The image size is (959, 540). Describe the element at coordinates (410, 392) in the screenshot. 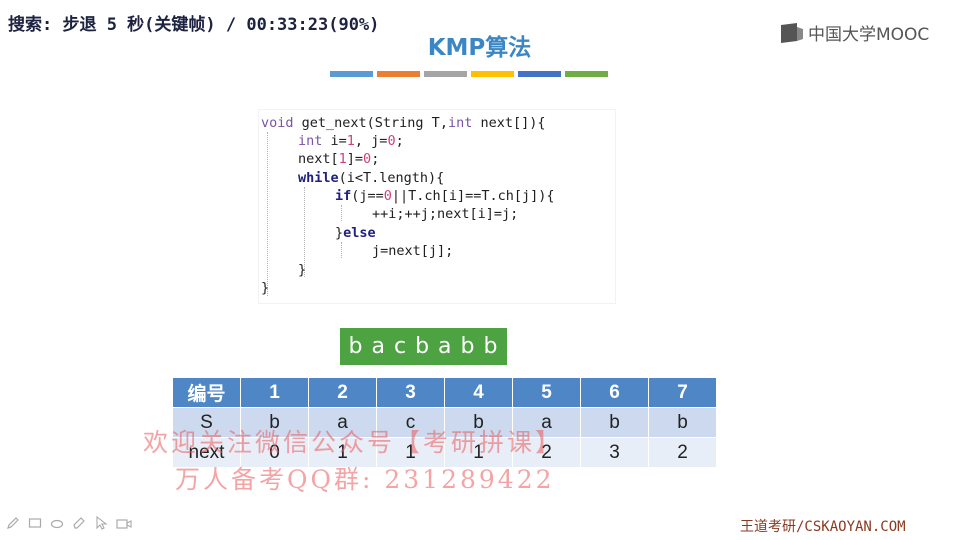

I see `table-header-cell: 3` at that location.